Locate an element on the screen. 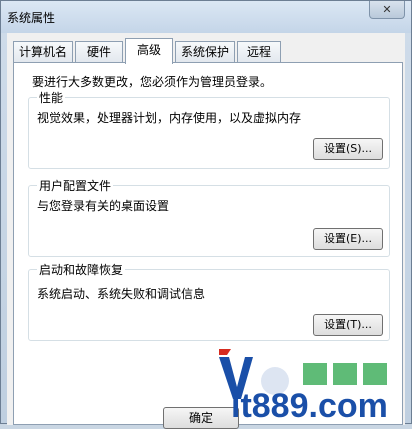 This screenshot has height=429, width=412. close-icon: ✕ is located at coordinates (387, 9).